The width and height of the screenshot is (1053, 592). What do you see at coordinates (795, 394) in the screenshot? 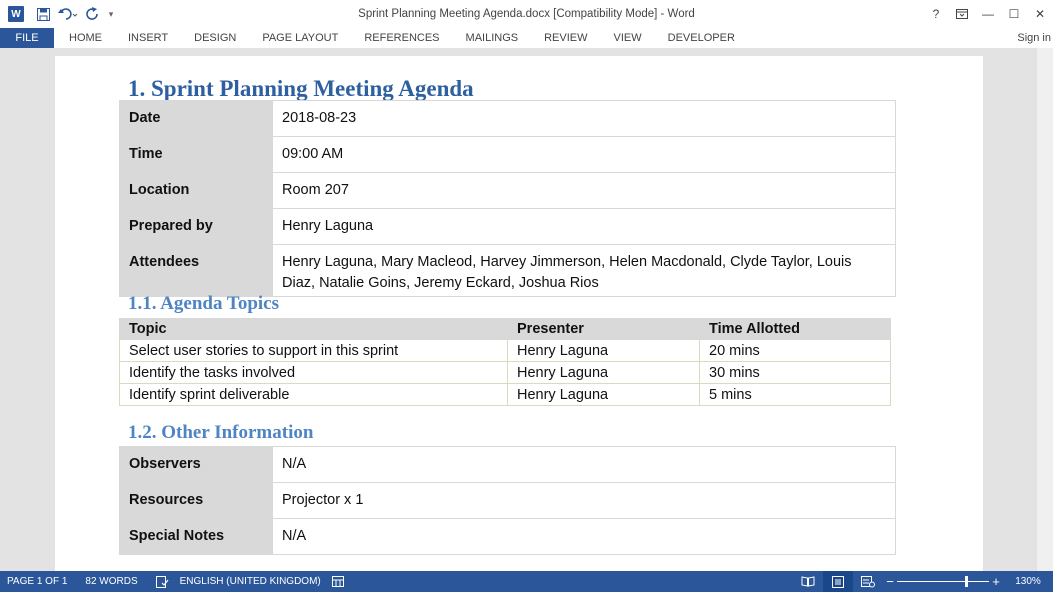
I see `time-cell: 5 mins` at bounding box center [795, 394].